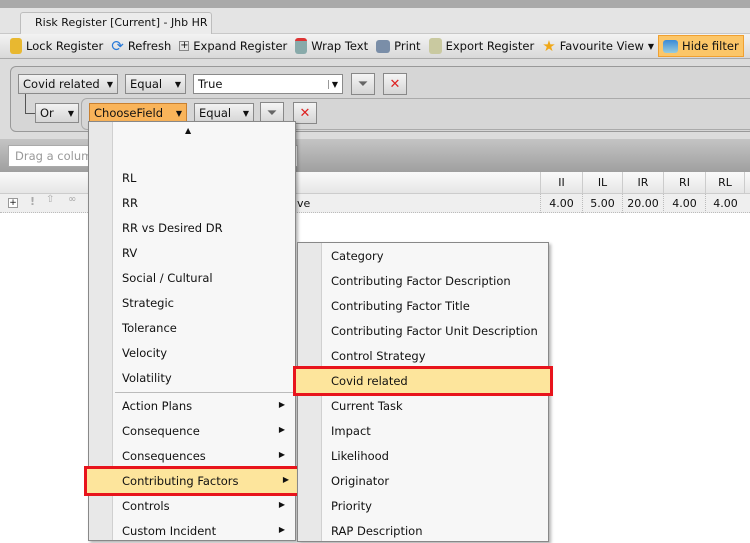 The image size is (750, 543). What do you see at coordinates (50, 199) in the screenshot?
I see `move-up-icon: ⇧` at bounding box center [50, 199].